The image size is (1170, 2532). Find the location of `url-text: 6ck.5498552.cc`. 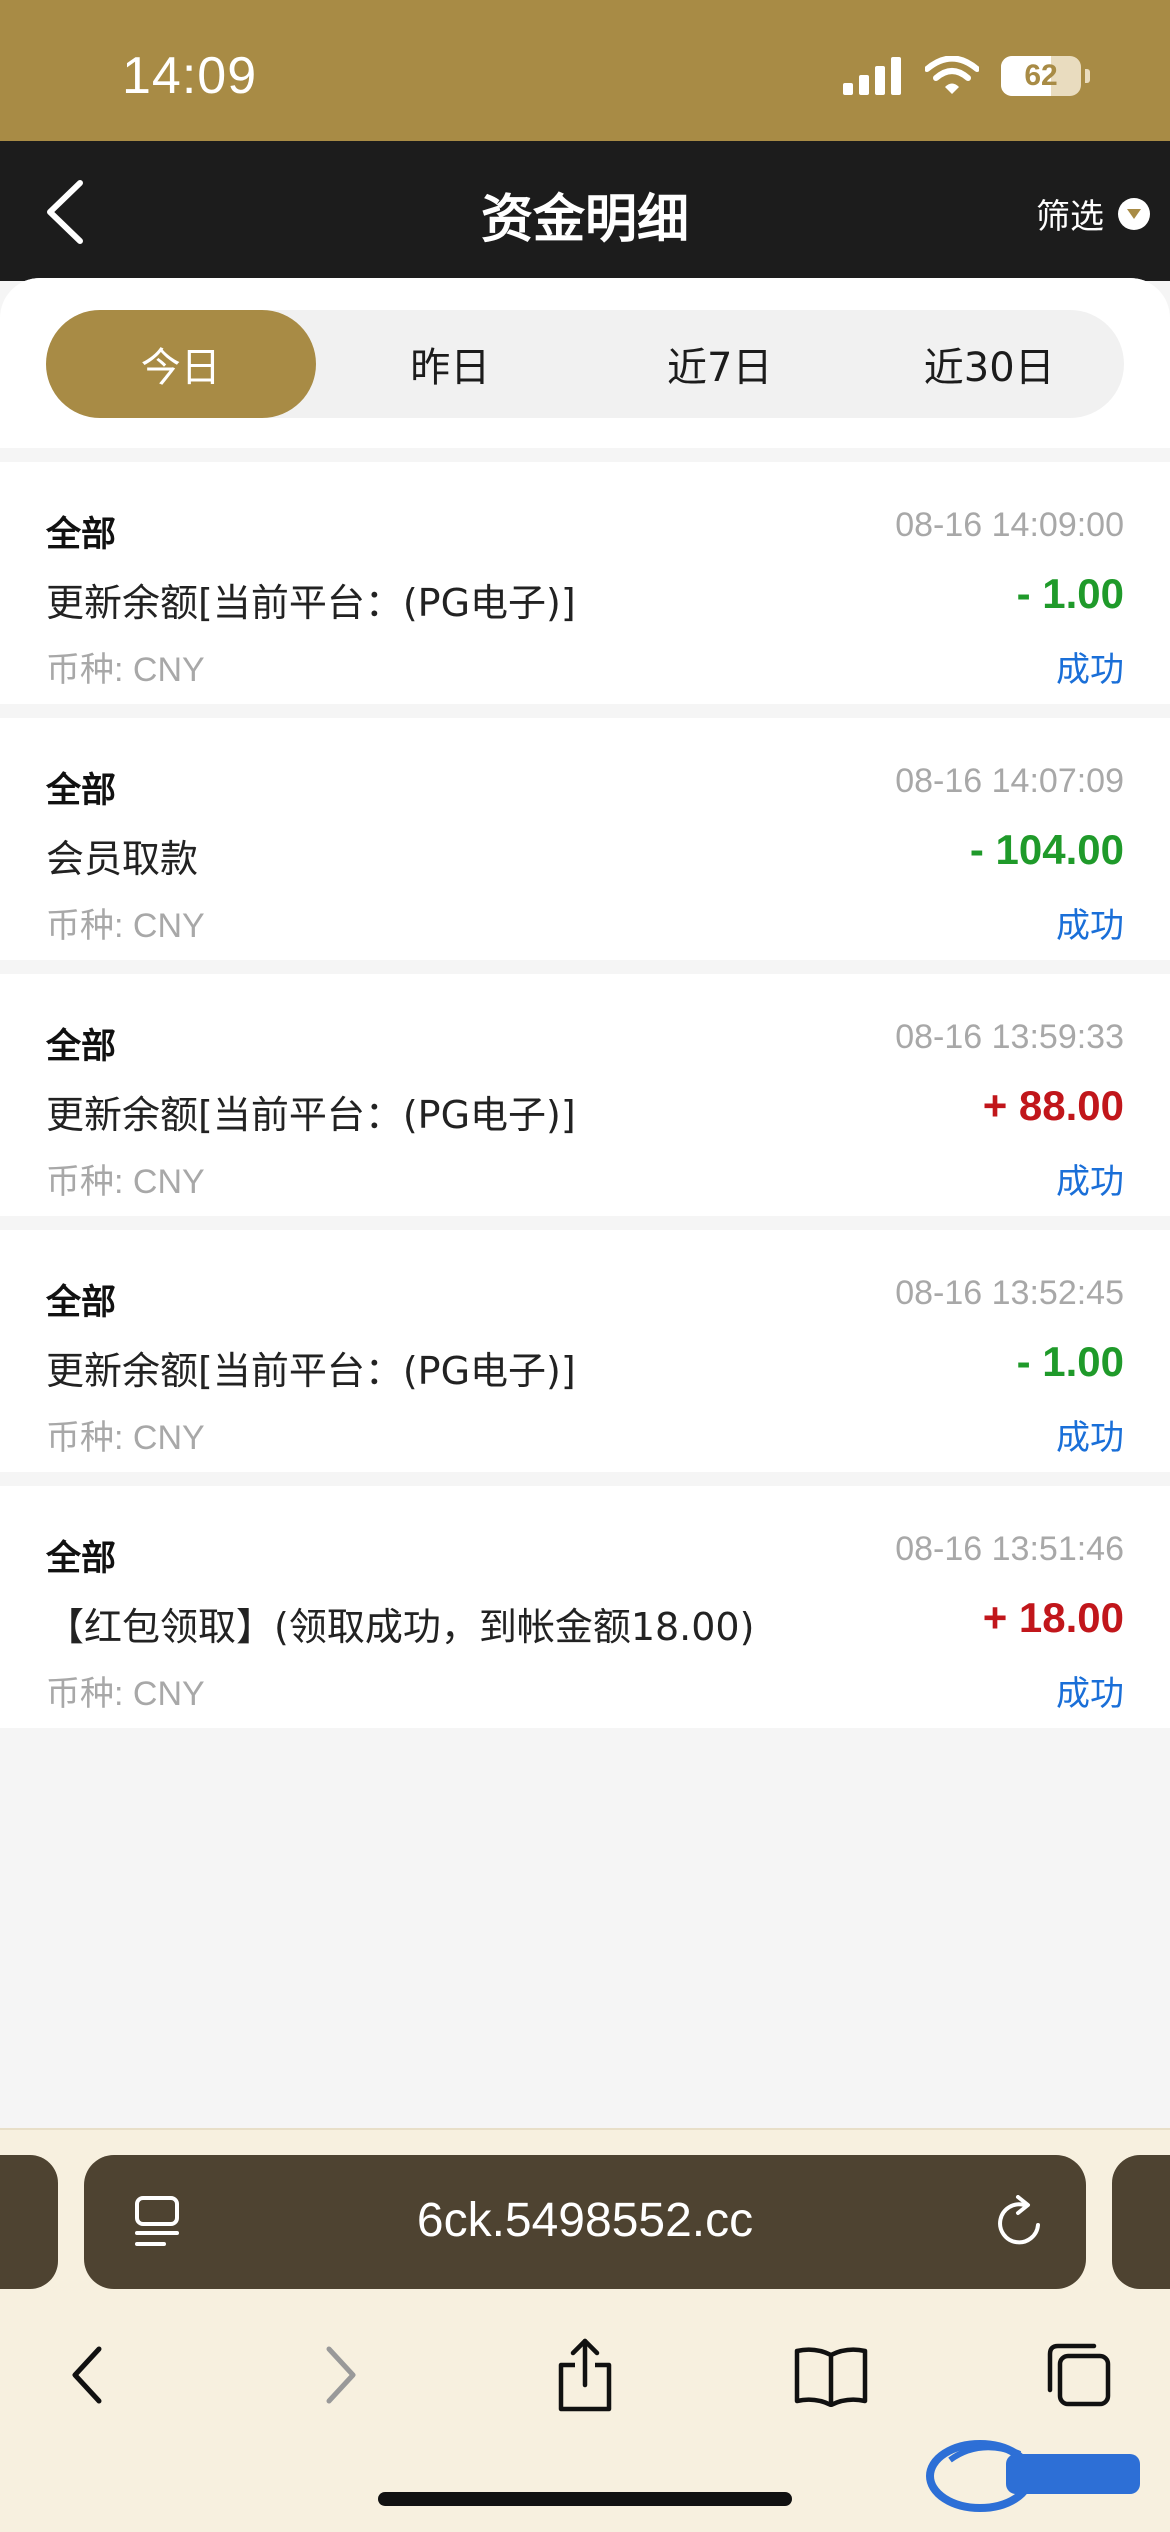

url-text: 6ck.5498552.cc is located at coordinates (585, 2220).